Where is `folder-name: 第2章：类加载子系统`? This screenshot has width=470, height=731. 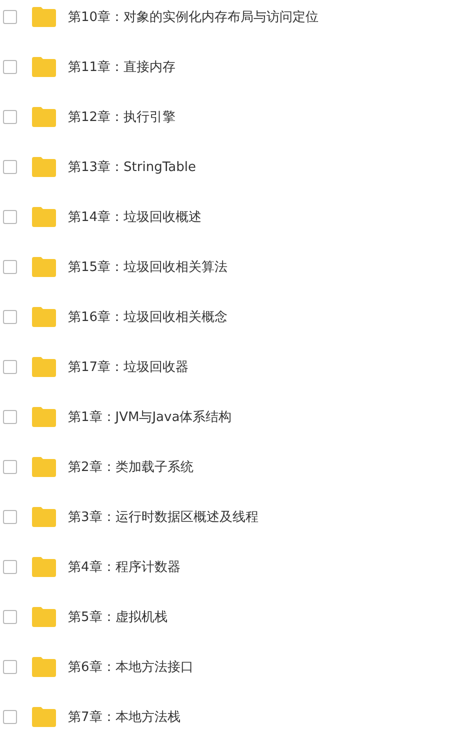 folder-name: 第2章：类加载子系统 is located at coordinates (131, 467).